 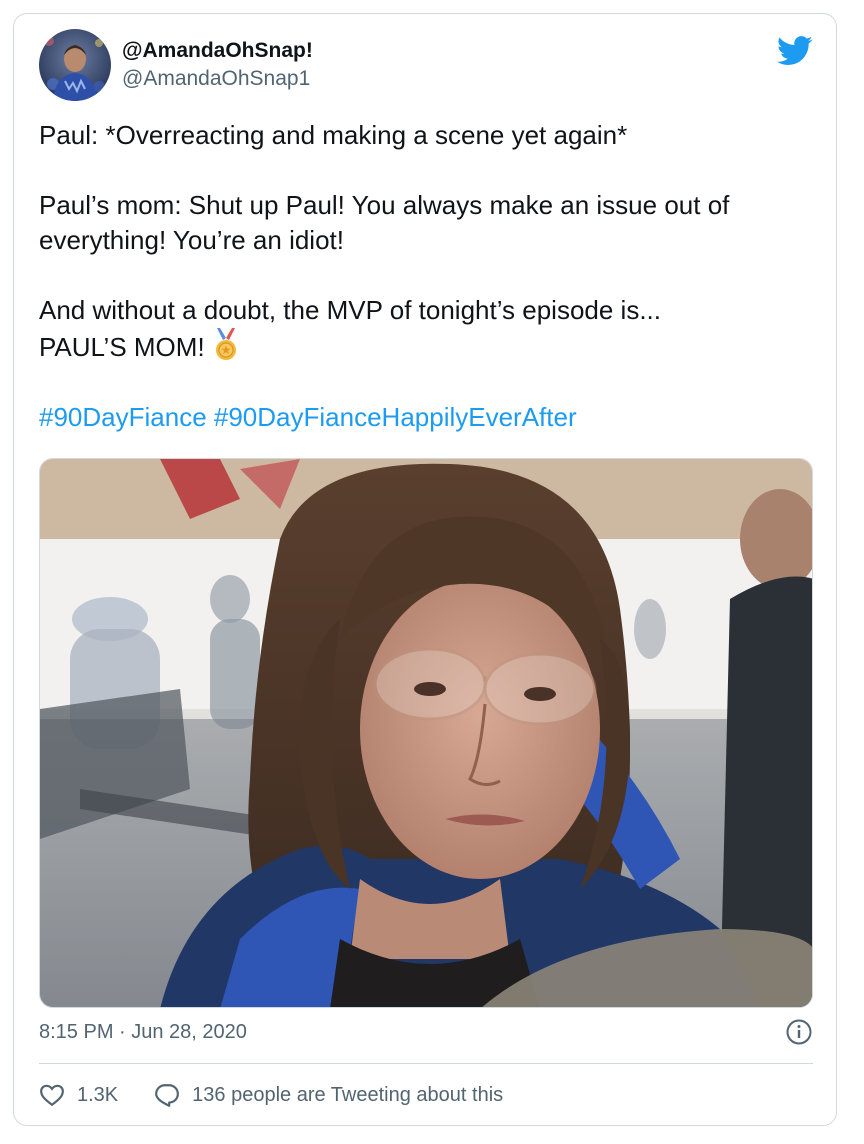 What do you see at coordinates (799, 1032) in the screenshot?
I see `info-icon` at bounding box center [799, 1032].